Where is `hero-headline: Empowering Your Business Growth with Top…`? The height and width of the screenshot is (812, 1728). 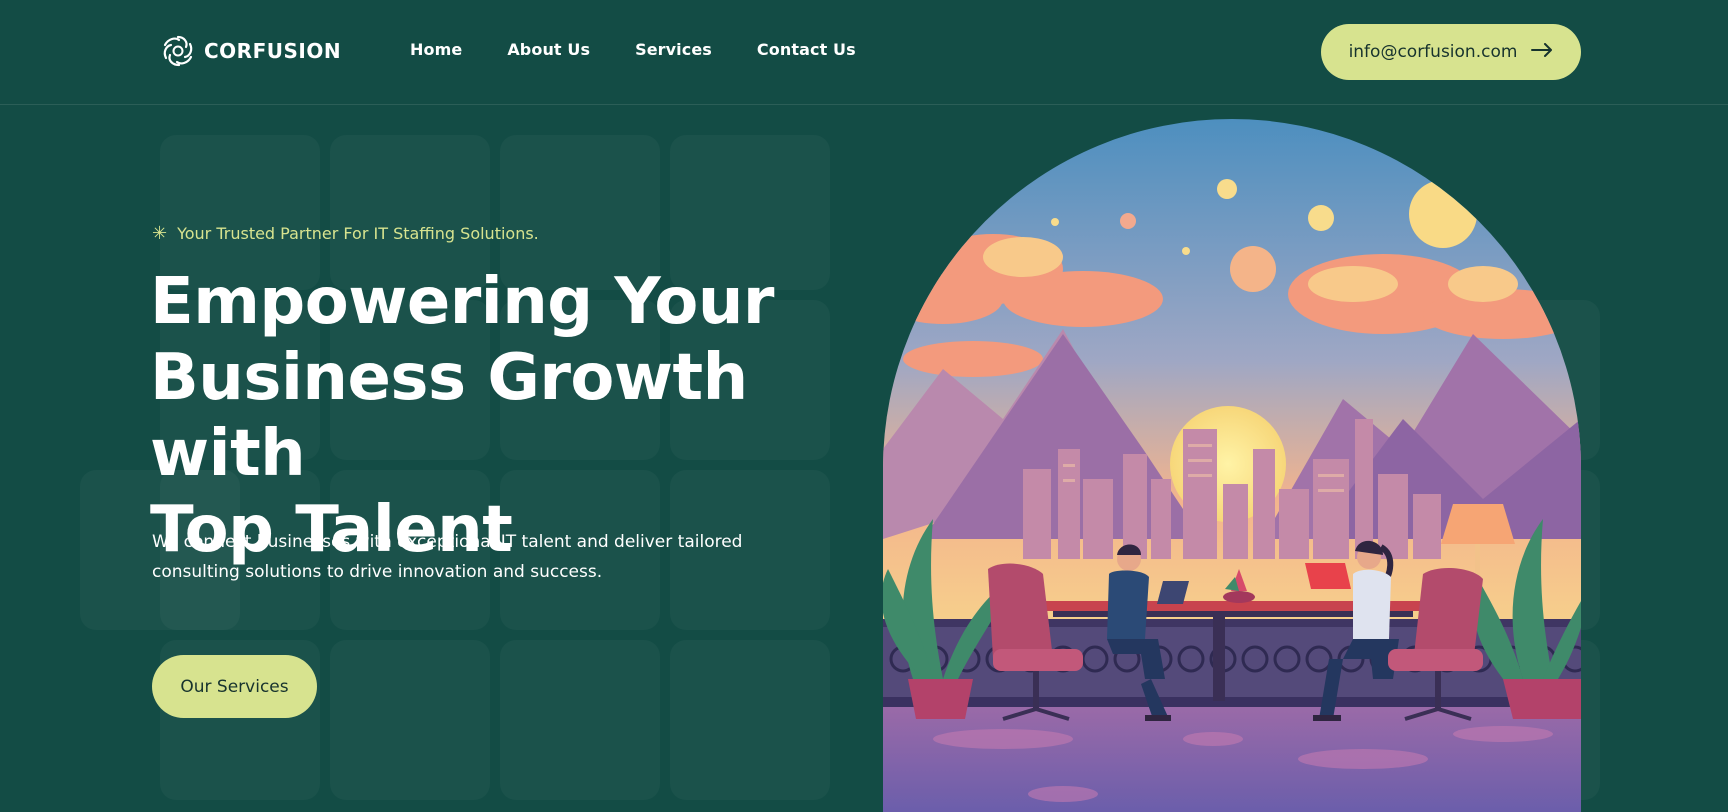
hero-headline: Empowering Your Business Growth with Top… is located at coordinates (495, 416).